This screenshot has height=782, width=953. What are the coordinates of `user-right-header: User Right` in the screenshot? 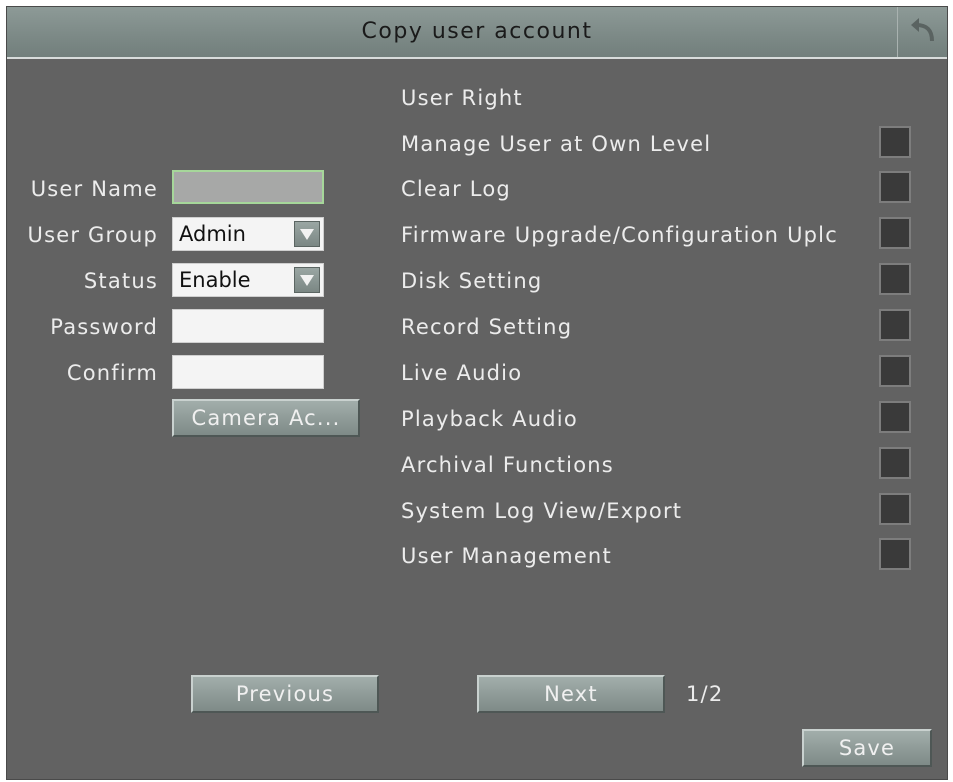 It's located at (462, 98).